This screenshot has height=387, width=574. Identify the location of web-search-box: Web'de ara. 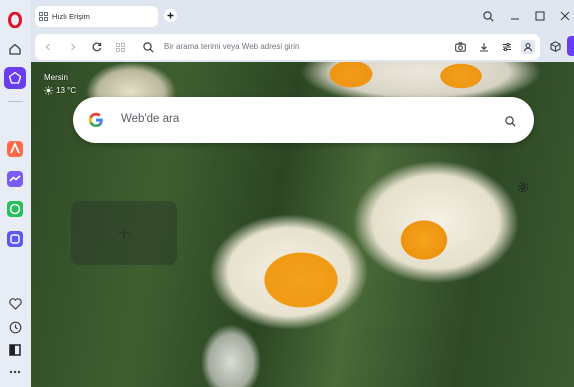
(303, 120).